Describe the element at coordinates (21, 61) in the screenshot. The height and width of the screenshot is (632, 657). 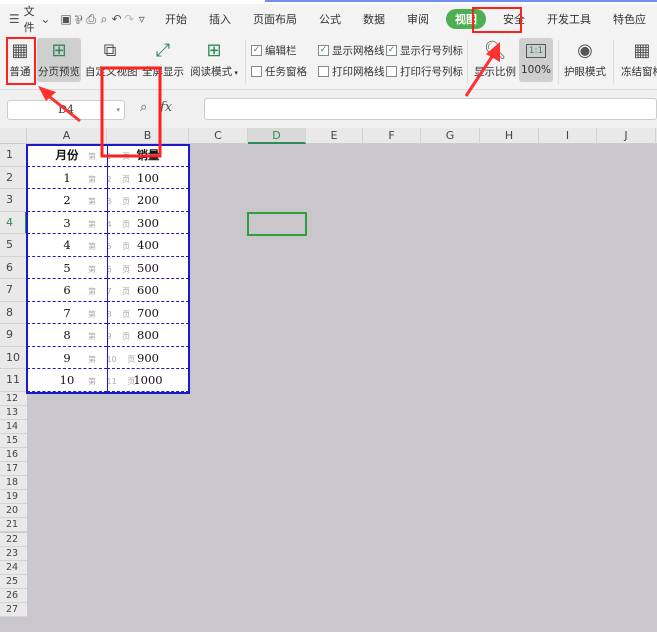
I see `annotation-box-normal` at that location.